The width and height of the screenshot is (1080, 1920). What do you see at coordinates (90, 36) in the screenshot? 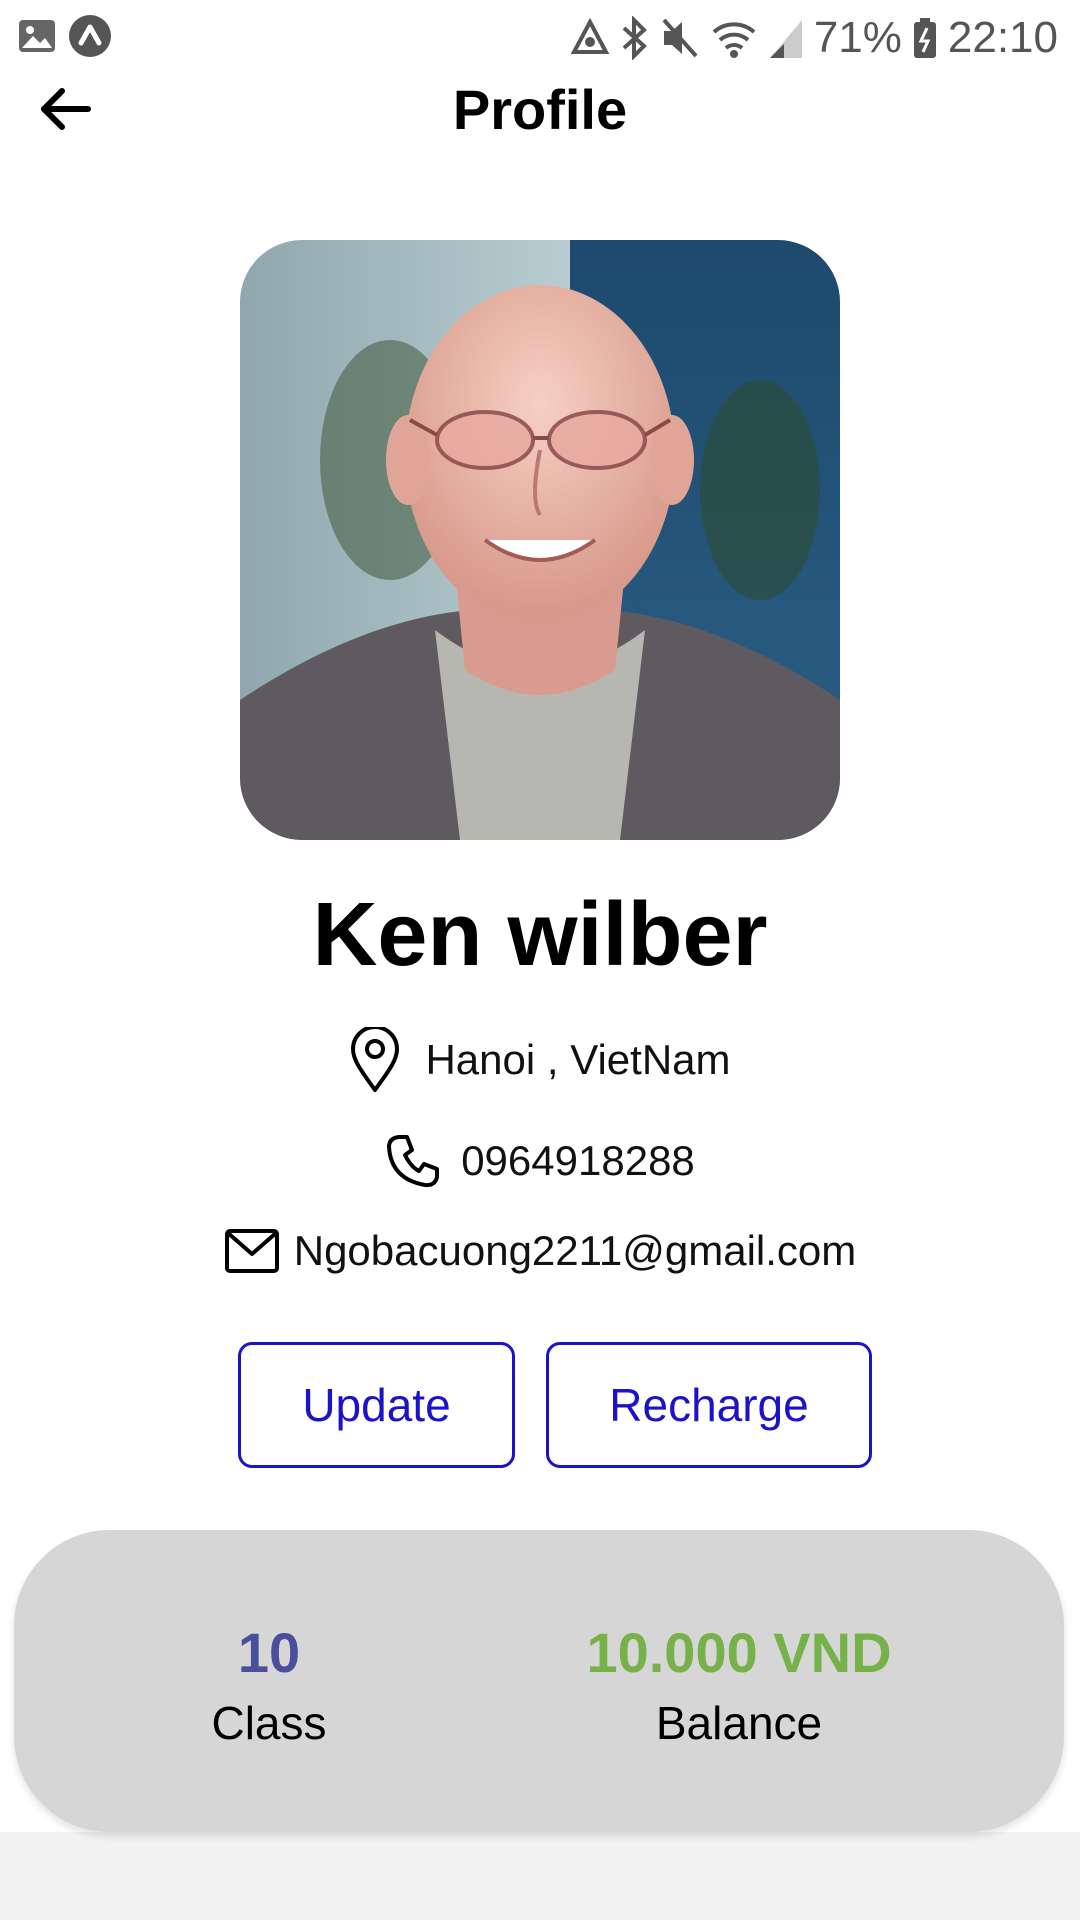
I see `expo-notification-icon` at bounding box center [90, 36].